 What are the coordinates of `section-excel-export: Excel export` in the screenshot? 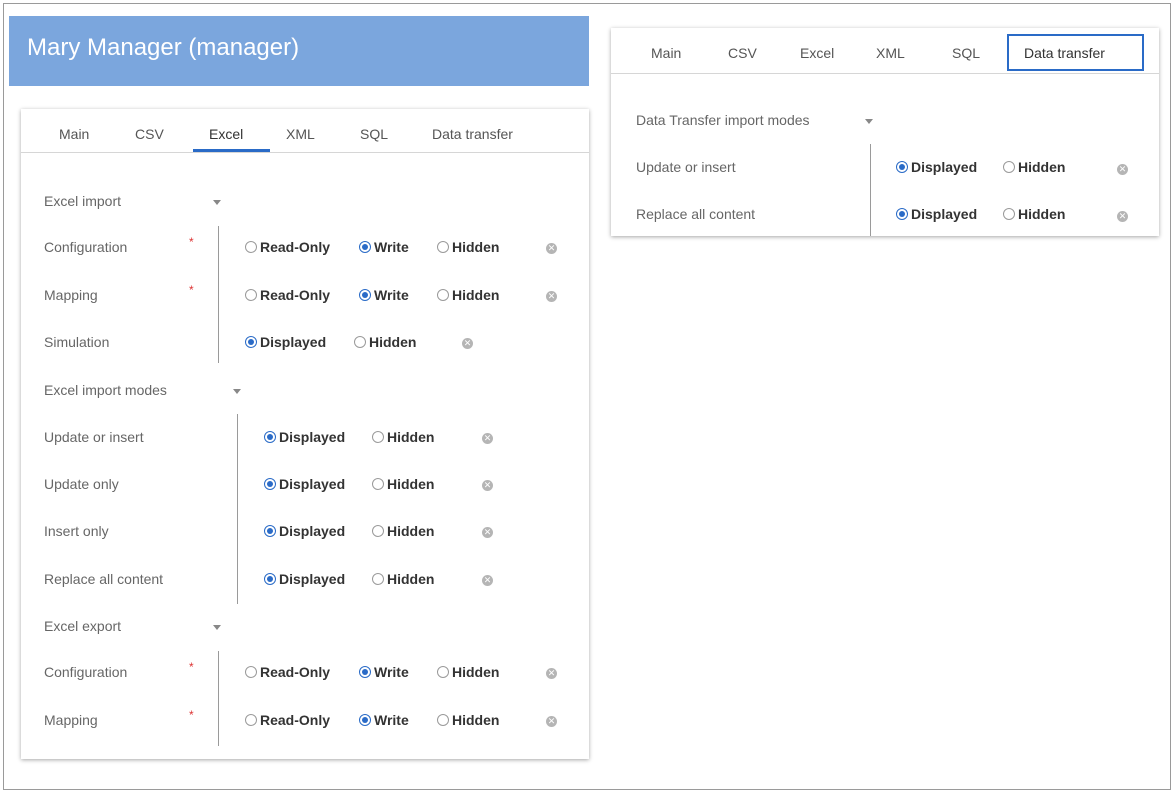 It's located at (83, 626).